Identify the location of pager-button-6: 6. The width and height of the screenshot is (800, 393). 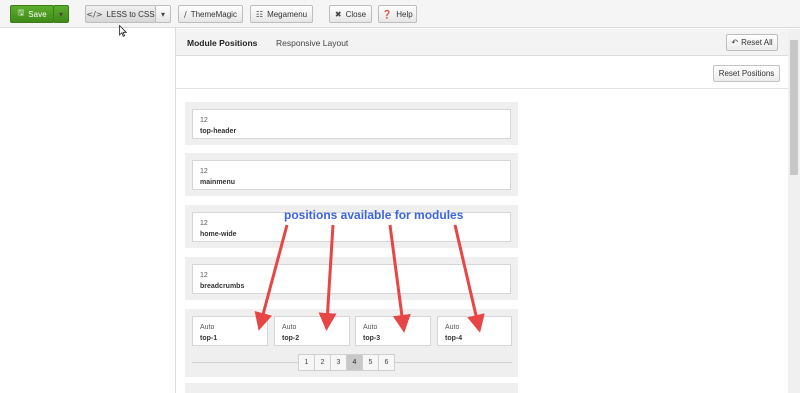
(386, 362).